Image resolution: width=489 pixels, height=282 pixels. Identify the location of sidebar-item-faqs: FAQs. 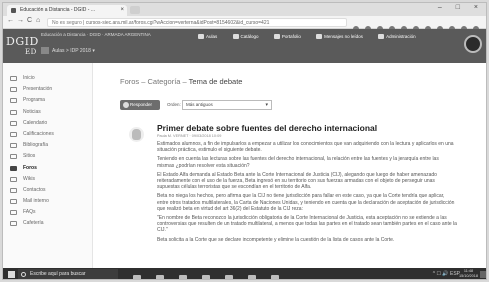
(47, 212).